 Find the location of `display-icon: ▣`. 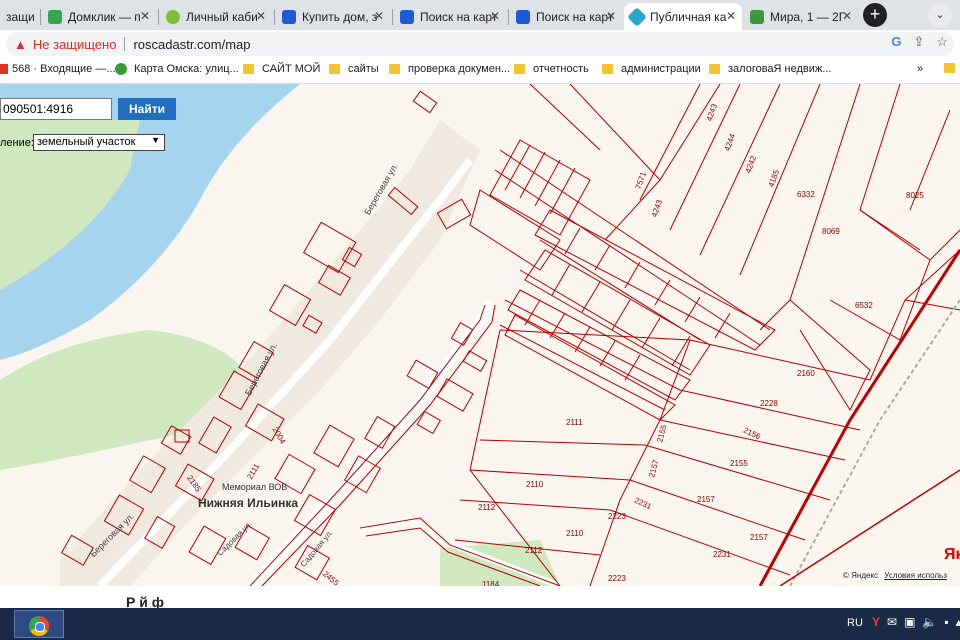

display-icon: ▣ is located at coordinates (909, 622).